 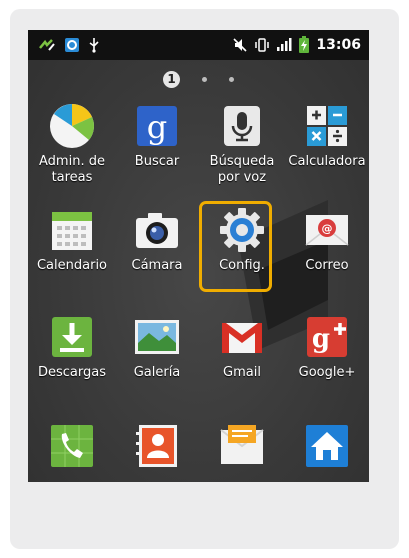 I want to click on home-icon, so click(x=327, y=446).